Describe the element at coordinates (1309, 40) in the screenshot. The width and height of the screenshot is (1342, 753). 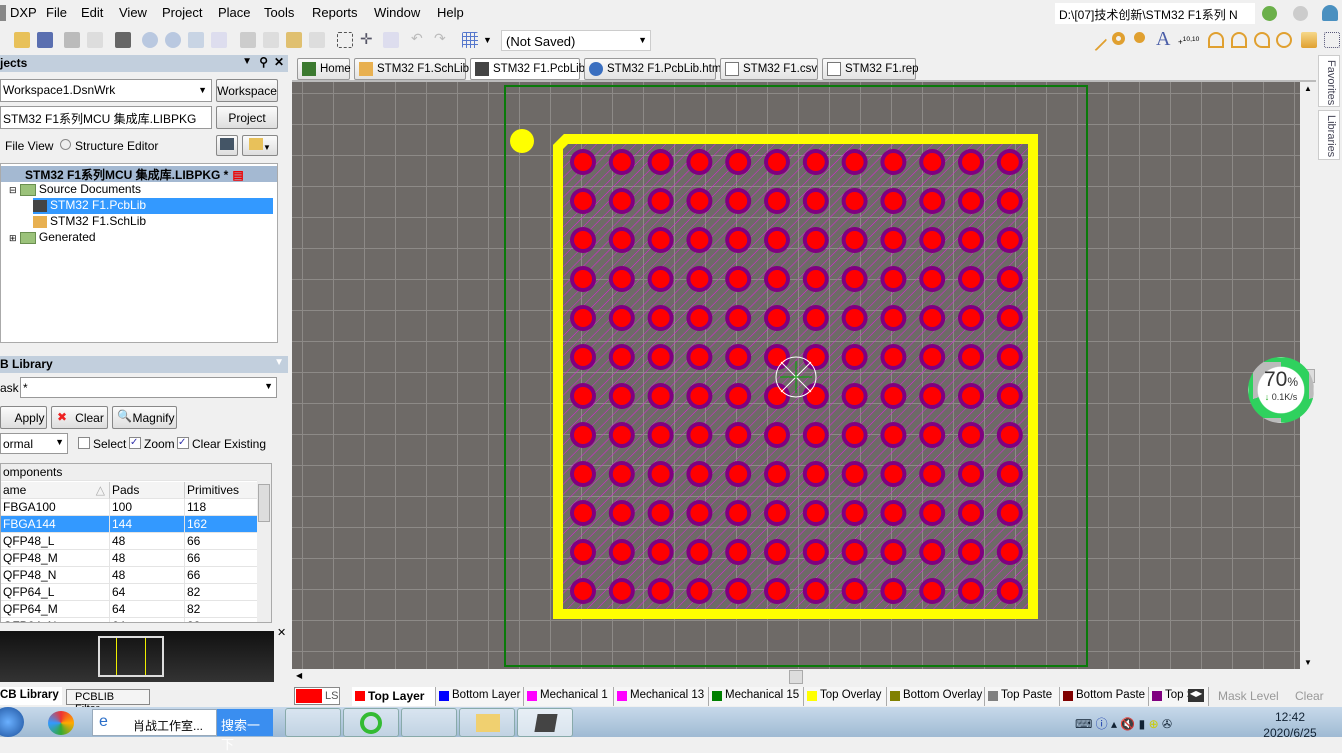
I see `fill-icon` at that location.